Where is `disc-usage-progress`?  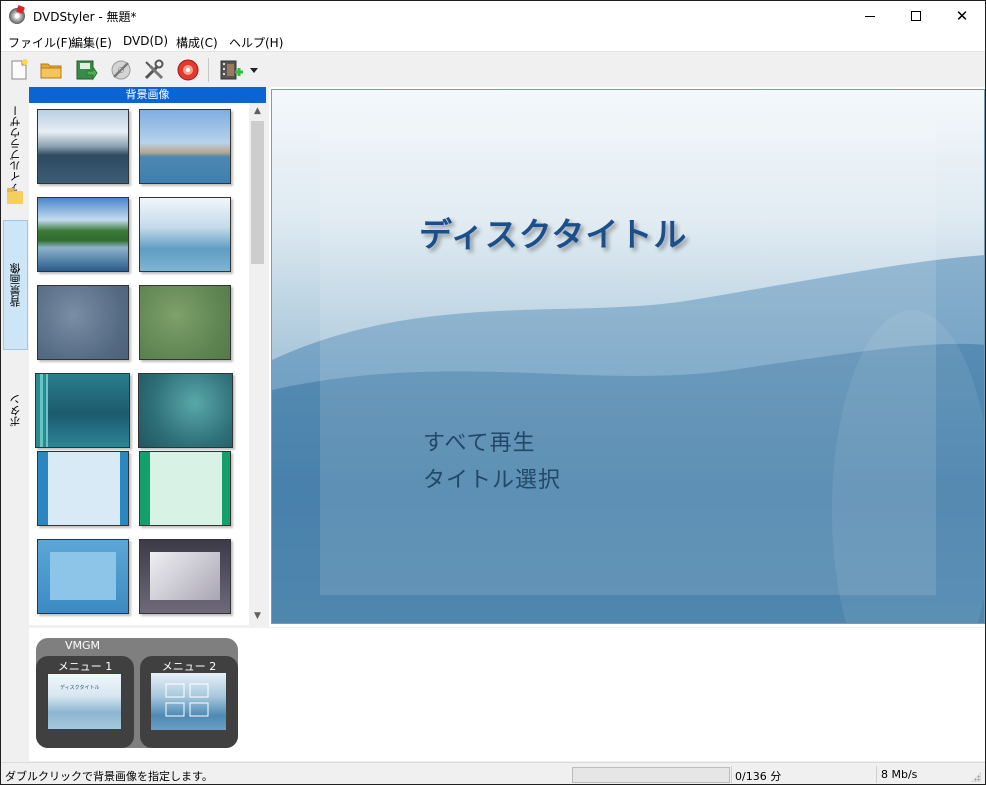
disc-usage-progress is located at coordinates (651, 775).